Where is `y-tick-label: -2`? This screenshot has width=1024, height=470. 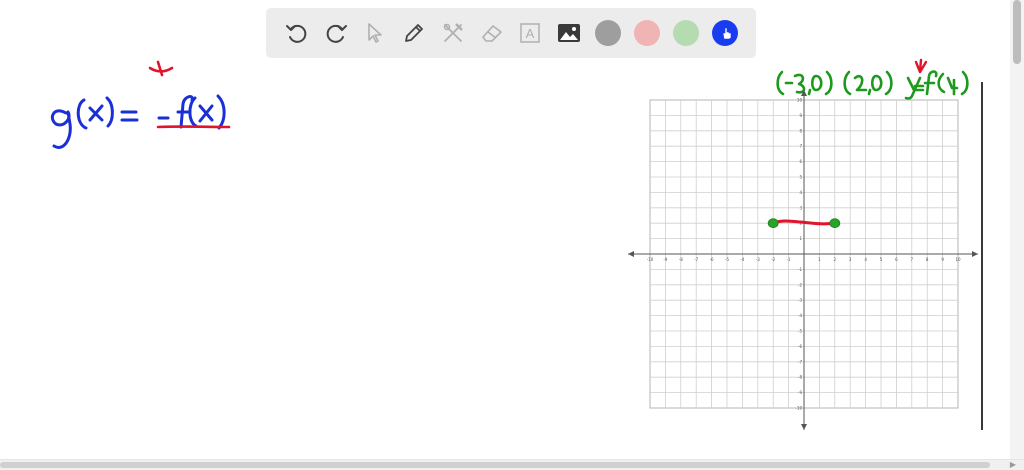 y-tick-label: -2 is located at coordinates (800, 284).